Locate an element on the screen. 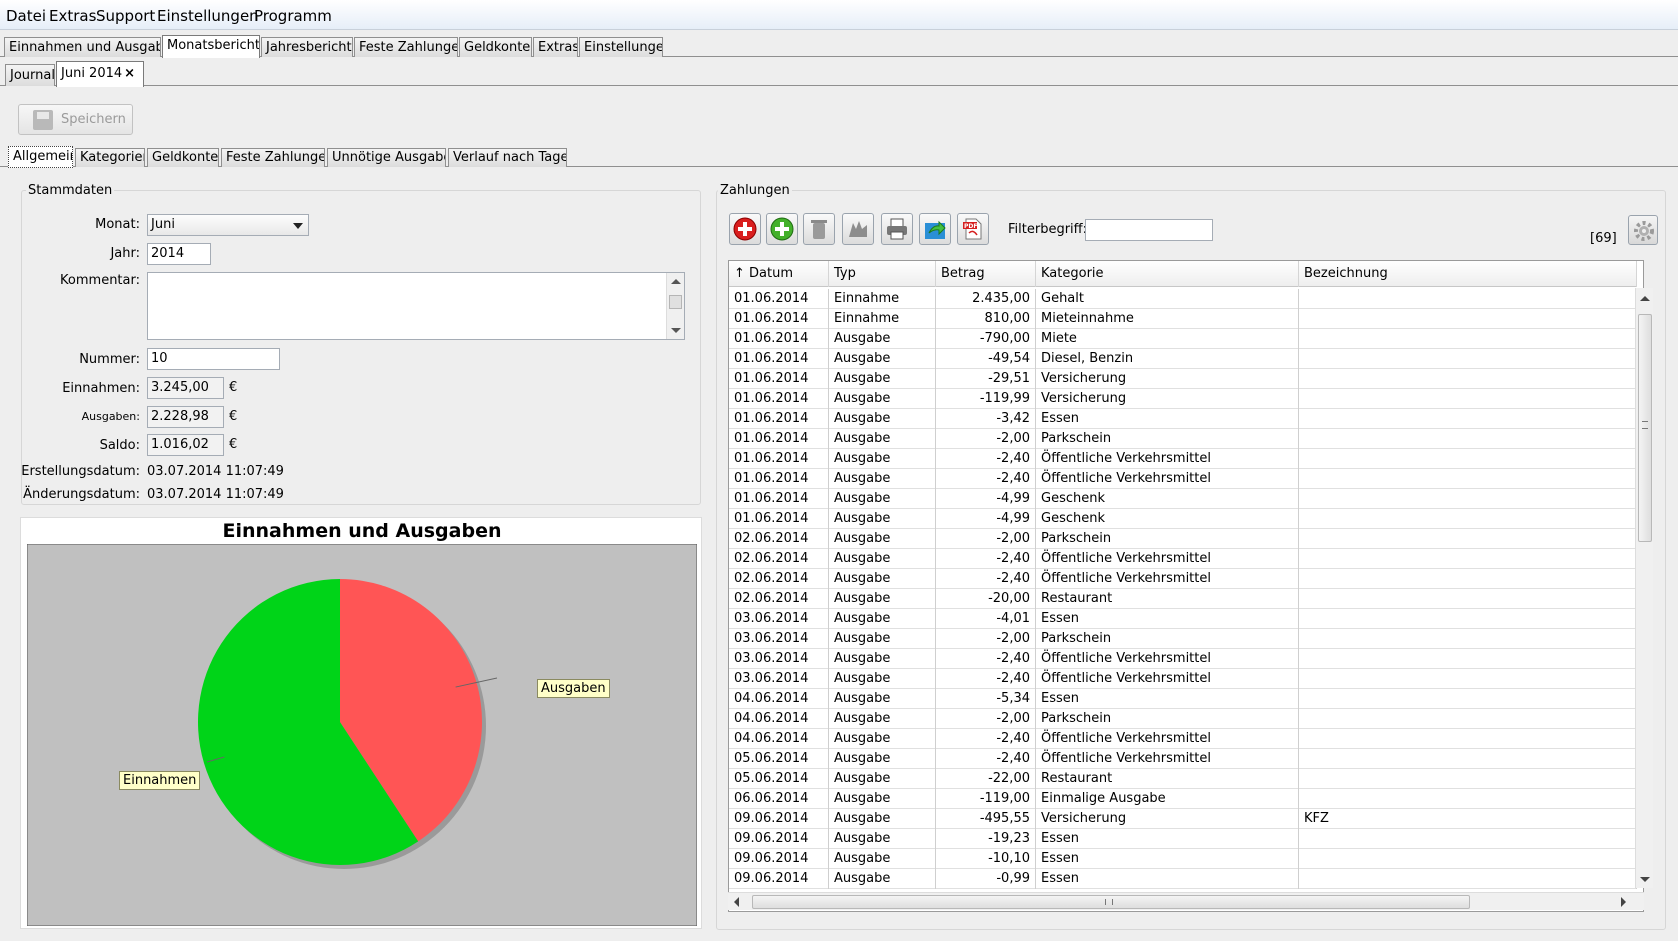  filter-input is located at coordinates (1149, 230).